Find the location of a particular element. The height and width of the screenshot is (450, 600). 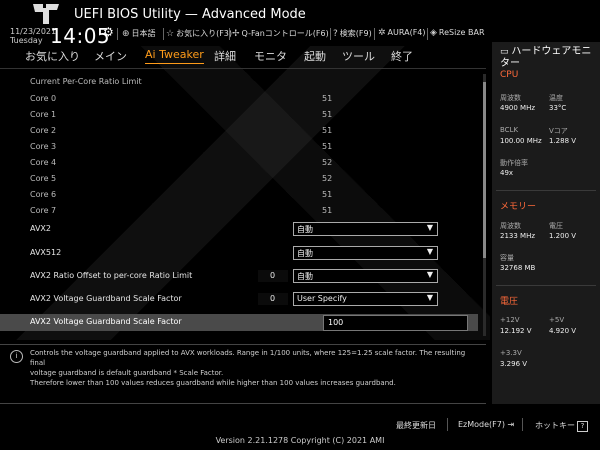

tab-ai-tweaker: Ai Tweaker is located at coordinates (174, 56).